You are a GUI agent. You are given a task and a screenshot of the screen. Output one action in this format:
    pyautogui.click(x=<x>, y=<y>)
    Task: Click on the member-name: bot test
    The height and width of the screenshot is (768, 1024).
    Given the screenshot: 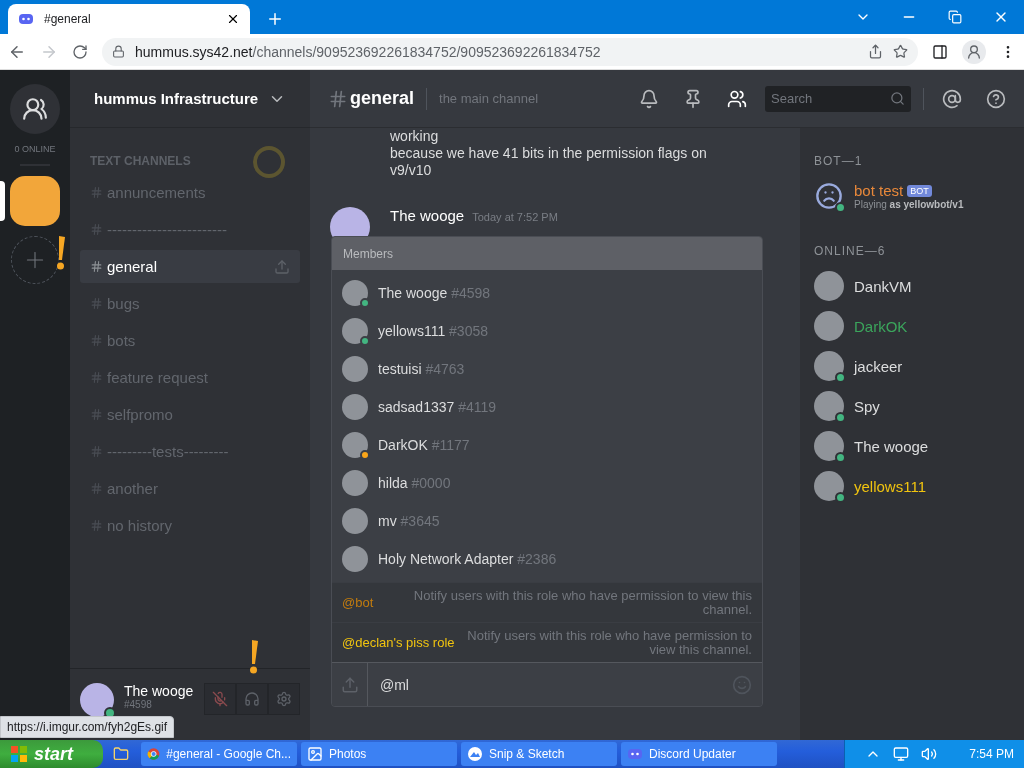 What is the action you would take?
    pyautogui.click(x=879, y=190)
    